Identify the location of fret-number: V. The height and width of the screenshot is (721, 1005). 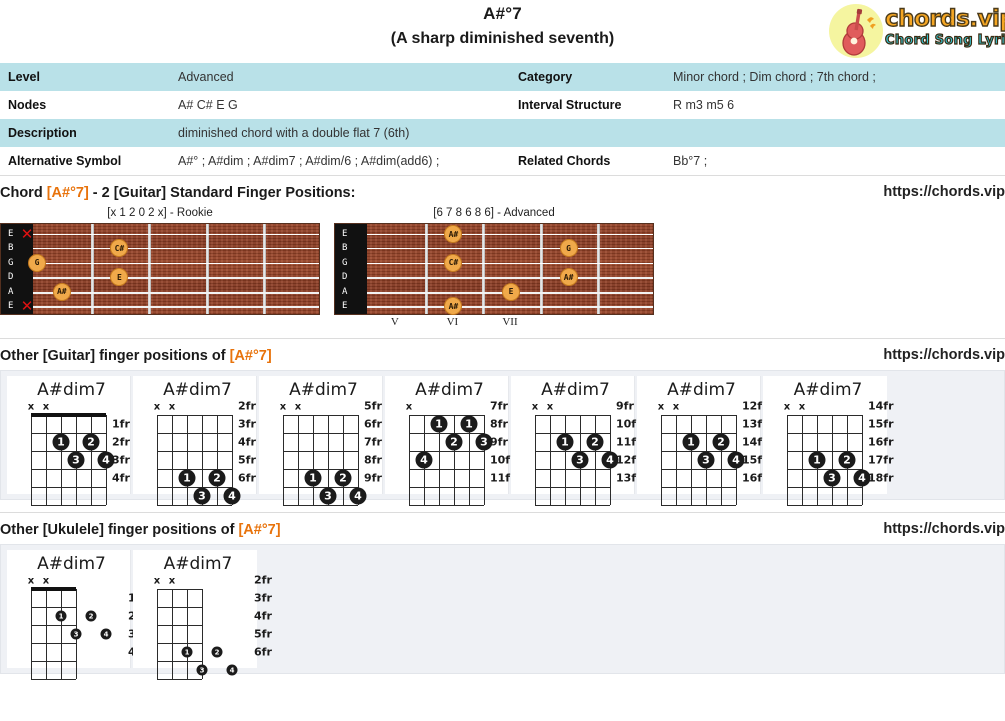
(394, 322).